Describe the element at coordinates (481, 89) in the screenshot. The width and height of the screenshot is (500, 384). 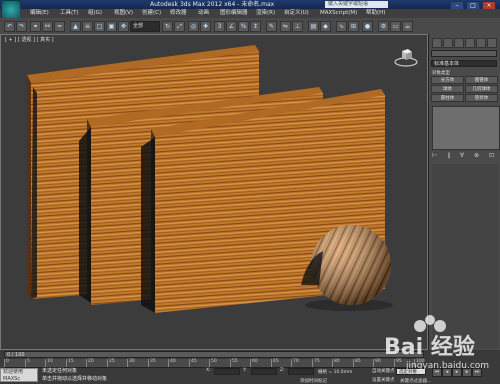
I see `geosphere-button: 几何球体` at that location.